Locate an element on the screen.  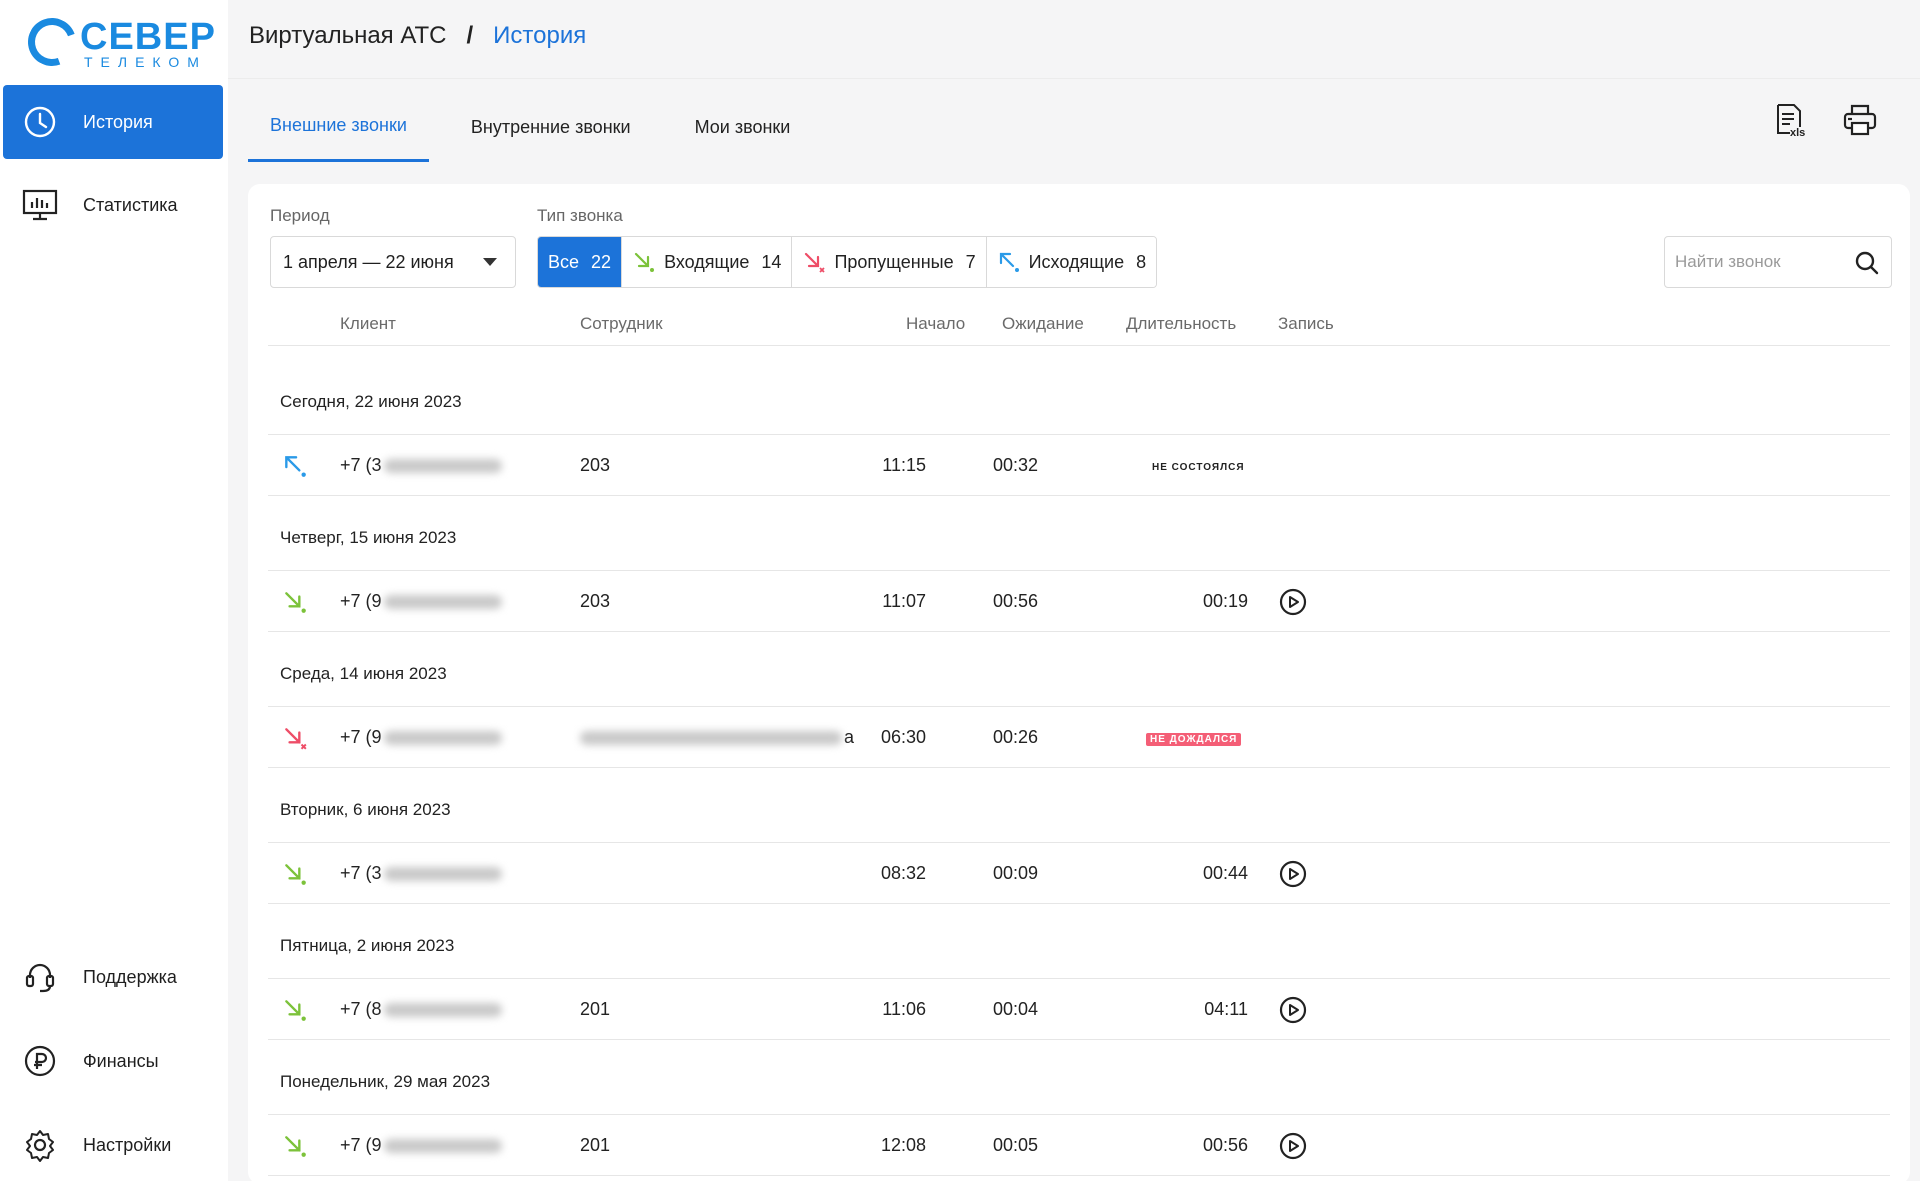
call-start: 11:07 is located at coordinates (904, 601).